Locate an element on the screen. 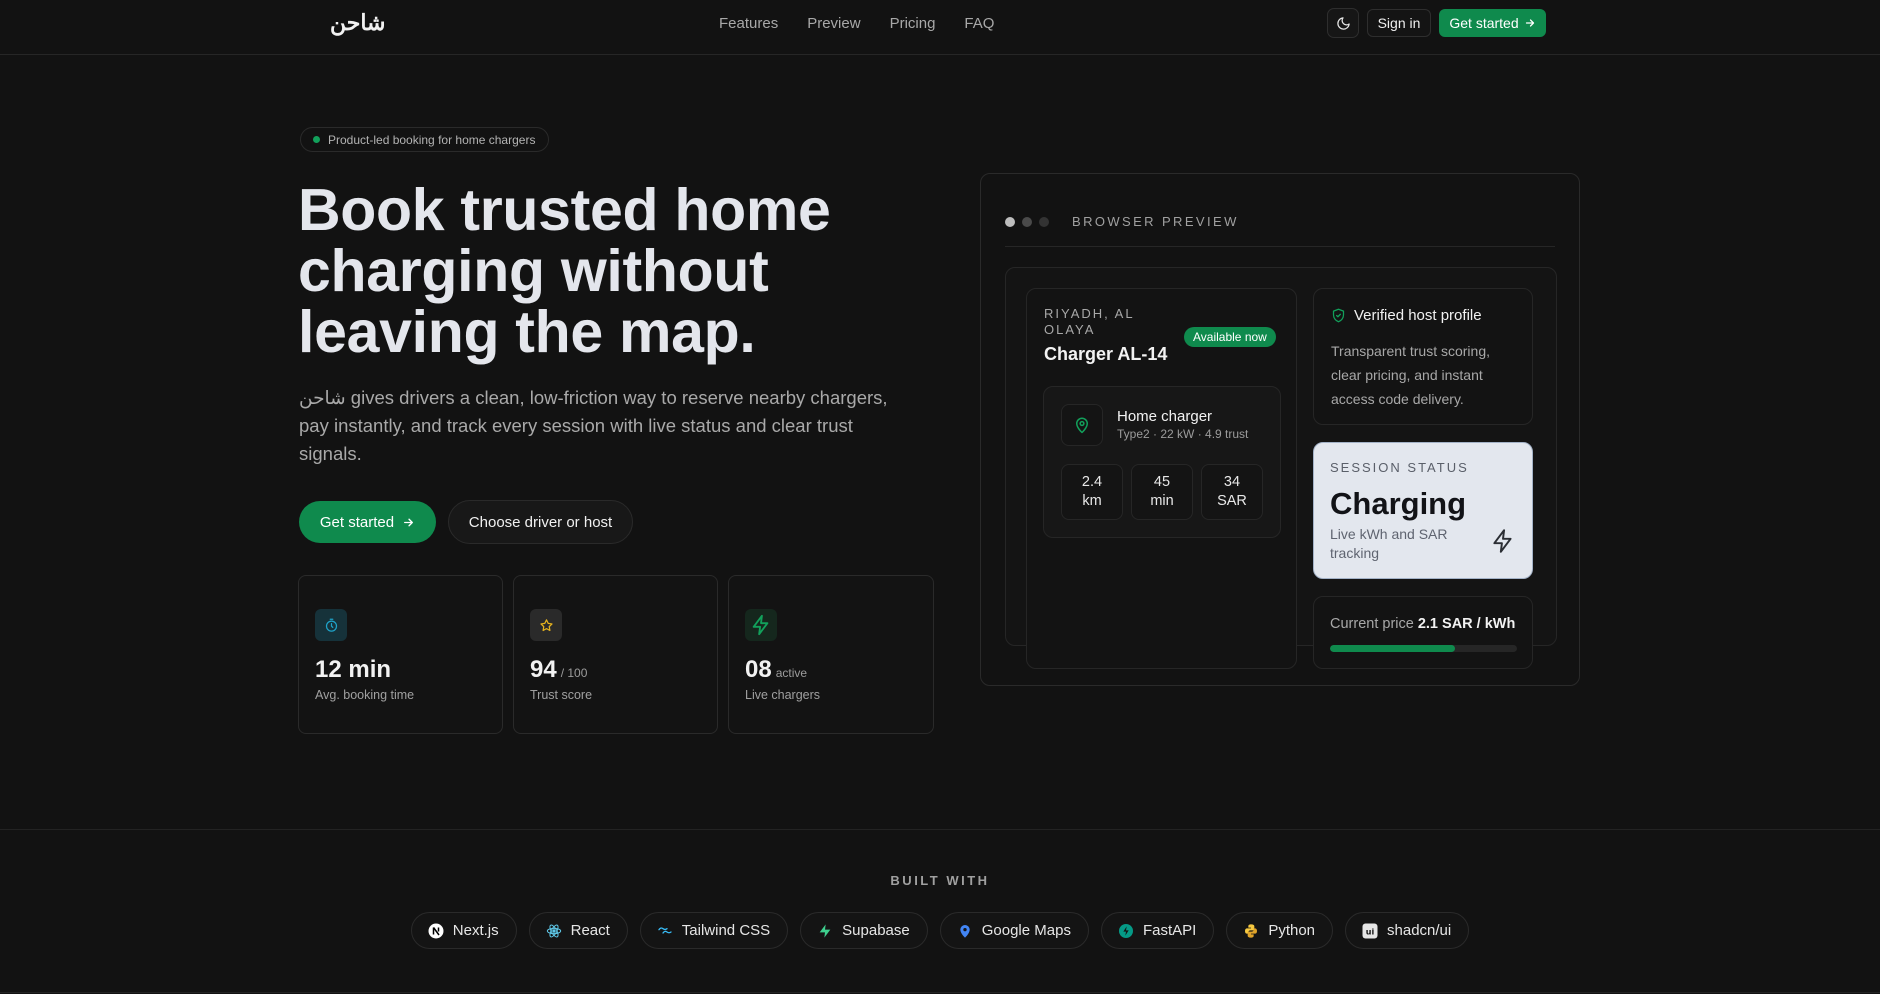 This screenshot has height=994, width=1880. current-price-card: Current price 2.1 SAR / kWh is located at coordinates (1423, 632).